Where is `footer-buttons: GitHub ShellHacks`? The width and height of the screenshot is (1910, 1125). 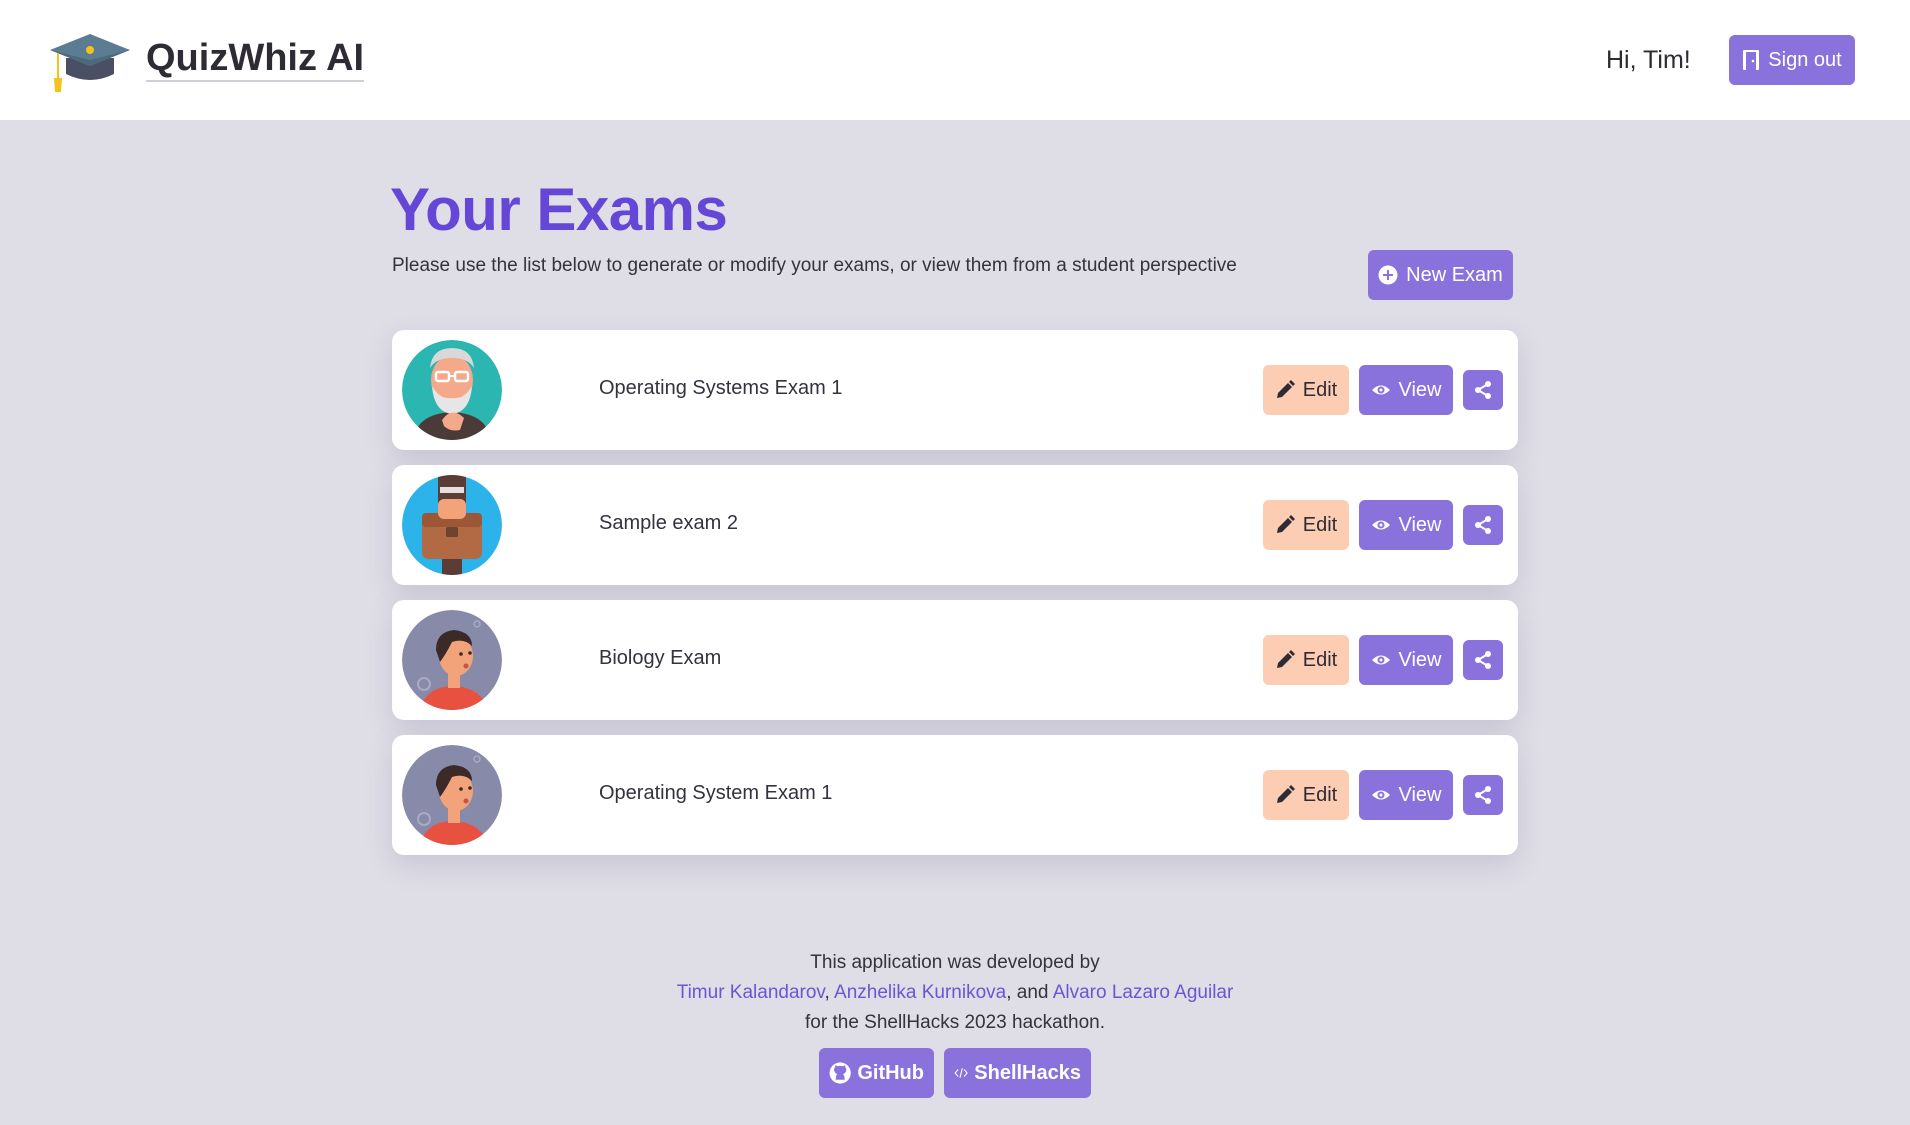 footer-buttons: GitHub ShellHacks is located at coordinates (955, 1073).